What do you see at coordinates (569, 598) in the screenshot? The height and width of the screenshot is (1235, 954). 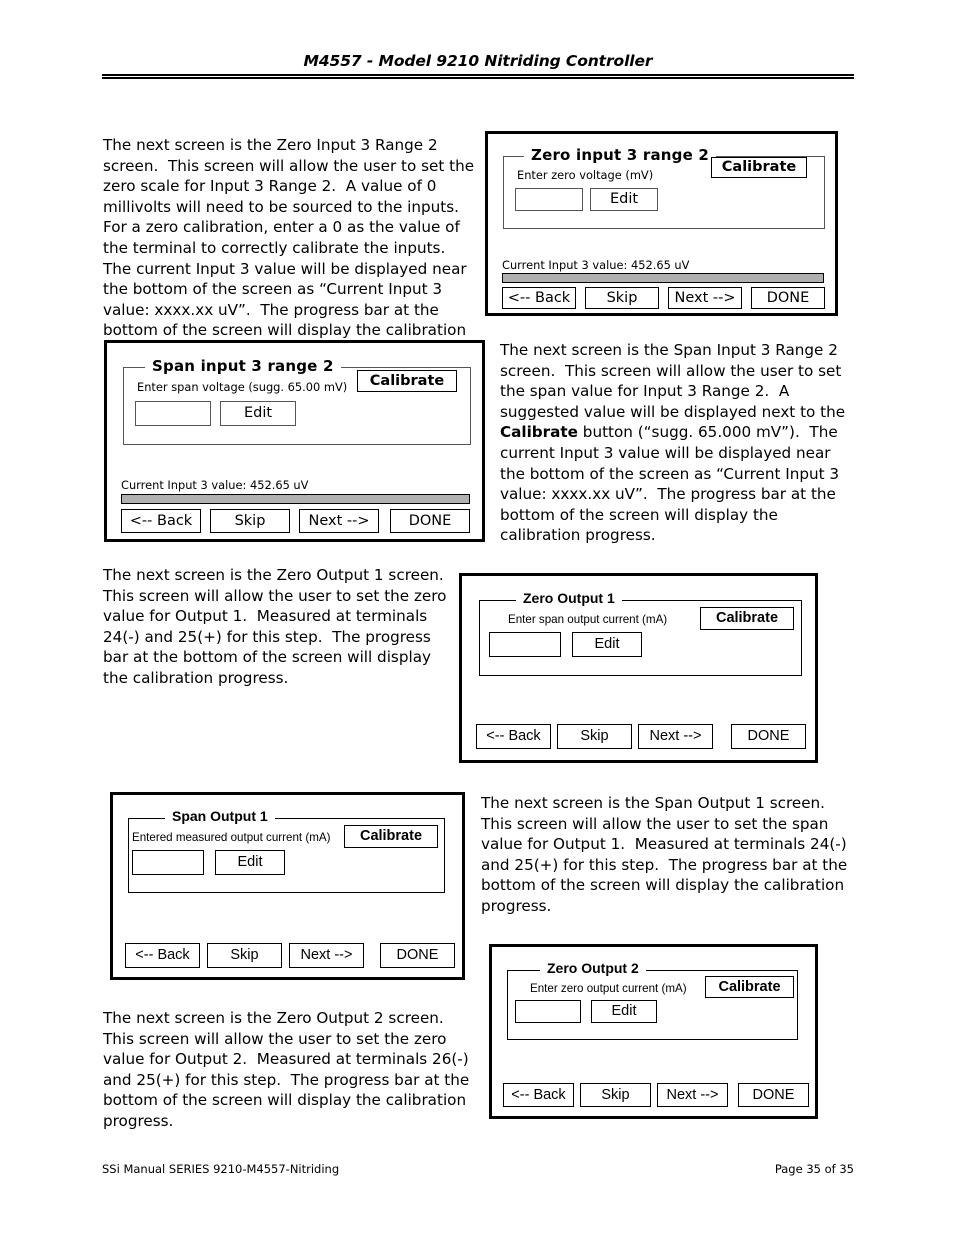 I see `groupbox-title-zero-output-1: Zero Output 1` at bounding box center [569, 598].